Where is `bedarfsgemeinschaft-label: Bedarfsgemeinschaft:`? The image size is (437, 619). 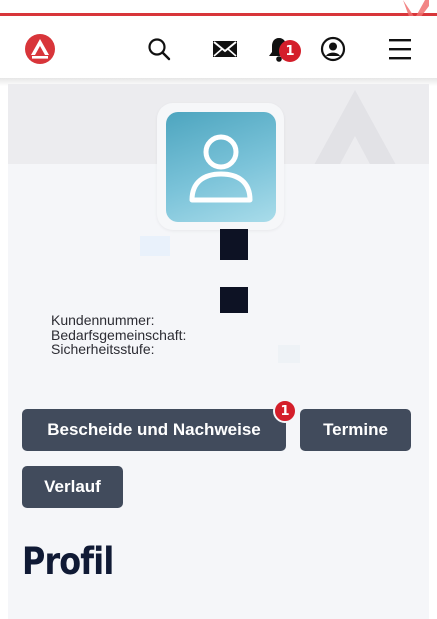
bedarfsgemeinschaft-label: Bedarfsgemeinschaft: is located at coordinates (119, 334).